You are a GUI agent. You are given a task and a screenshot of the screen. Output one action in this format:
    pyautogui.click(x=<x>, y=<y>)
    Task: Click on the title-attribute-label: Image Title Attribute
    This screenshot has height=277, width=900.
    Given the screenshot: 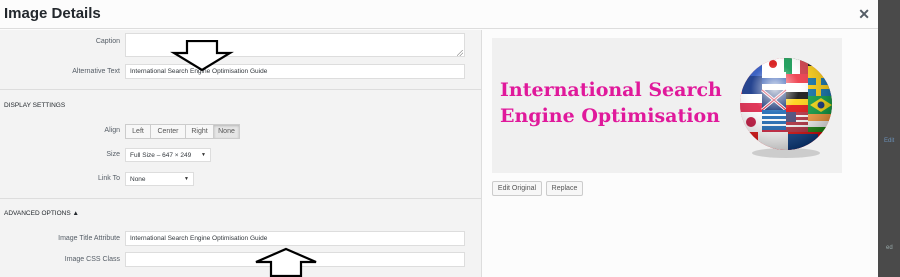 What is the action you would take?
    pyautogui.click(x=89, y=238)
    